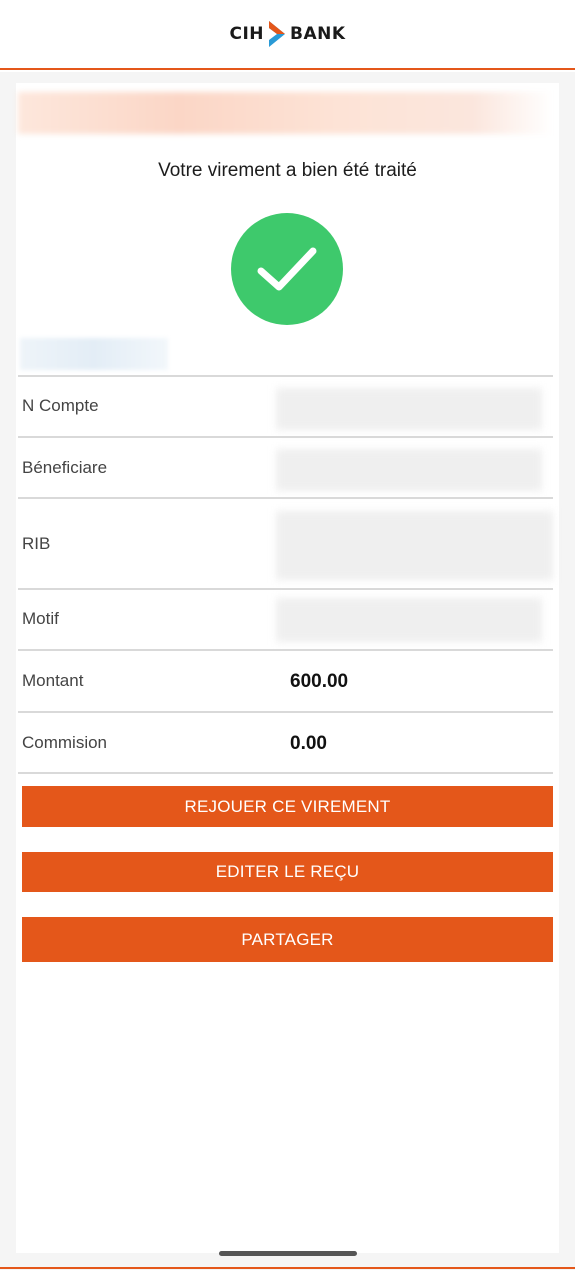 This screenshot has height=1270, width=575. What do you see at coordinates (288, 1253) in the screenshot?
I see `home-indicator` at bounding box center [288, 1253].